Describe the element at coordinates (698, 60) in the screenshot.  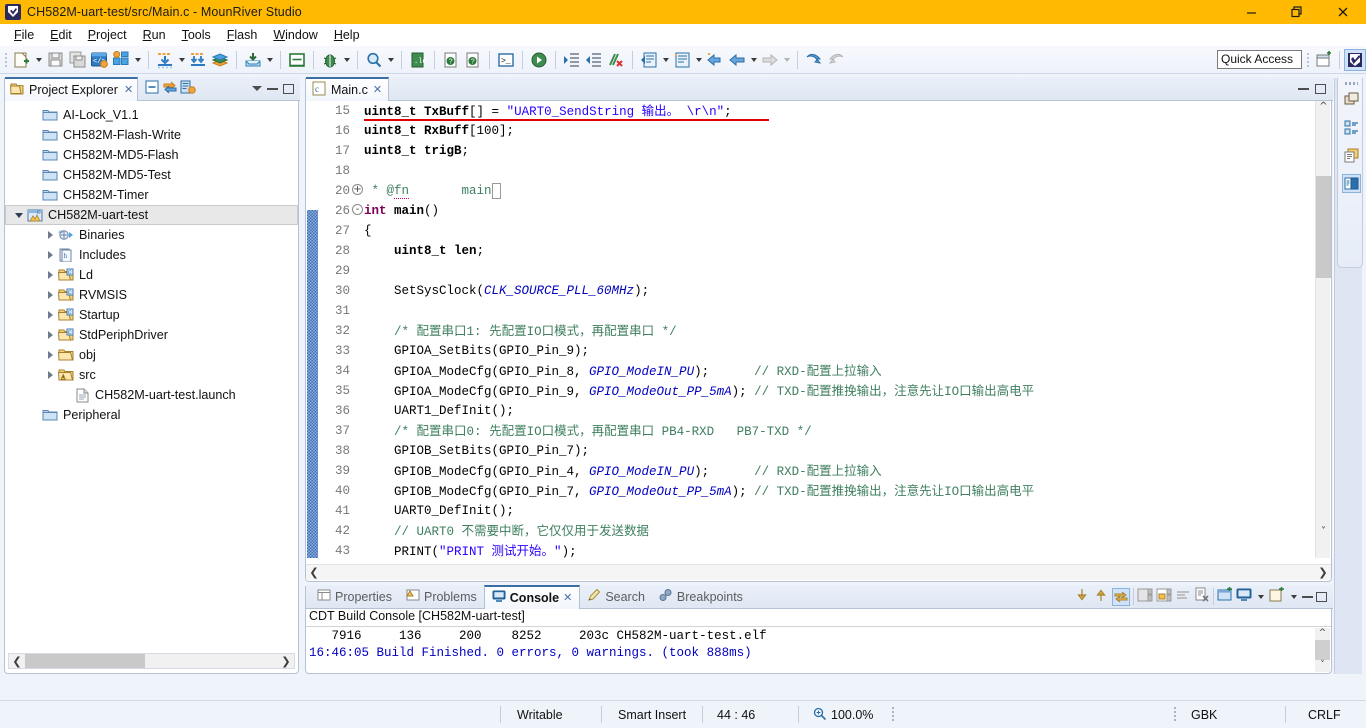
I see `open-type-arrow` at that location.